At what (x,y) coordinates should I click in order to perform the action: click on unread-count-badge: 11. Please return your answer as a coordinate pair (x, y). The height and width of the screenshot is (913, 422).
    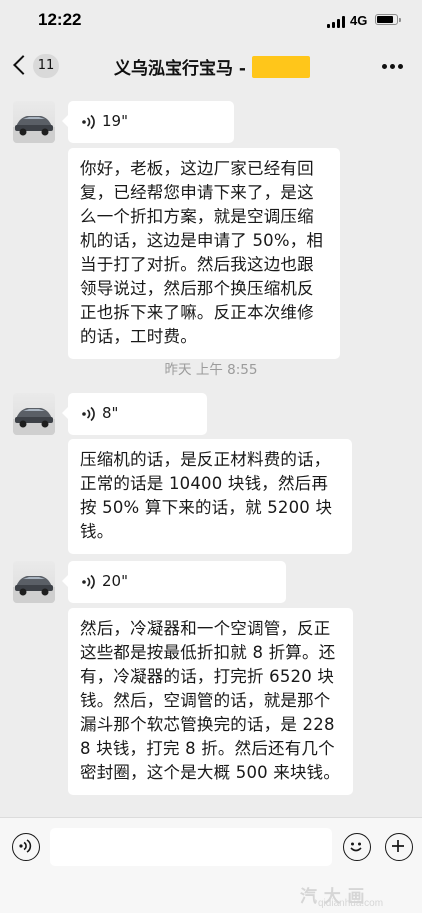
    Looking at the image, I should click on (46, 66).